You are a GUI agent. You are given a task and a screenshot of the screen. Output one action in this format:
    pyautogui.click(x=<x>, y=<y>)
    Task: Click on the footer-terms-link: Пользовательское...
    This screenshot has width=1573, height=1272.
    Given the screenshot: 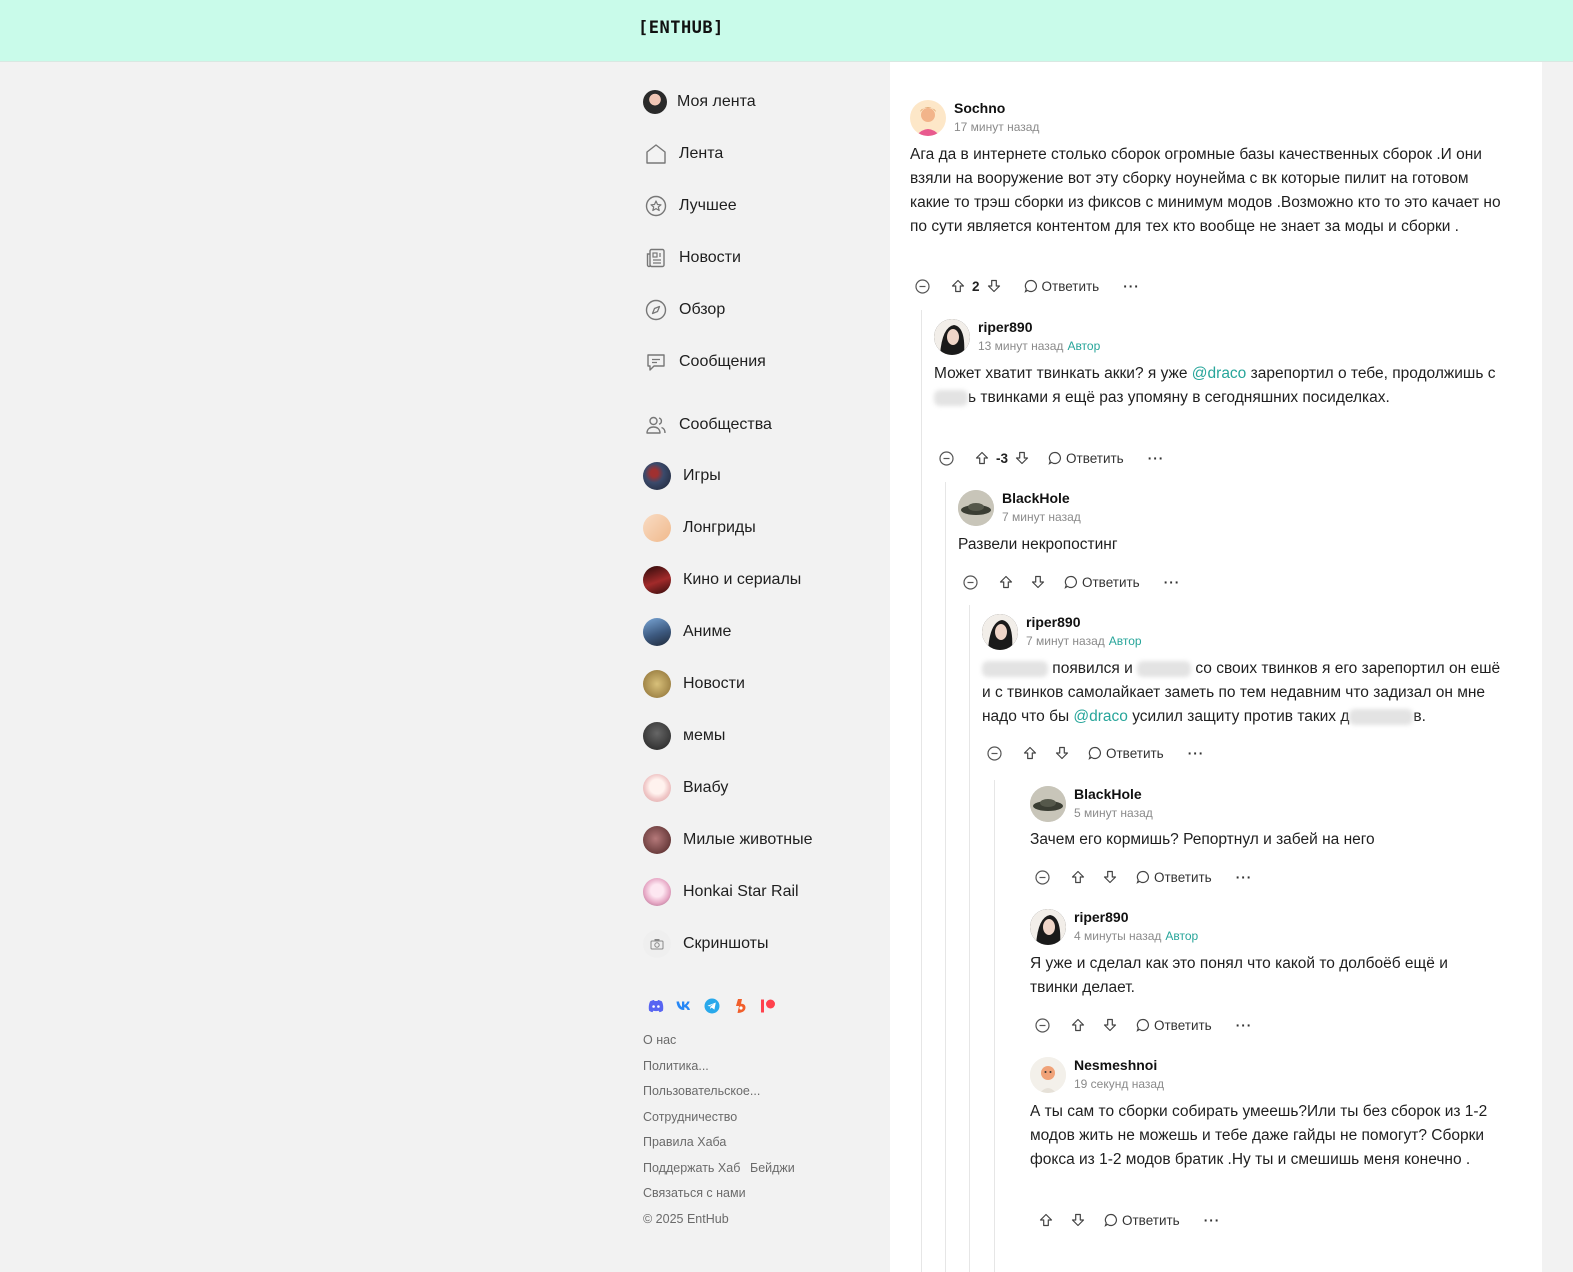 What is the action you would take?
    pyautogui.click(x=701, y=1091)
    